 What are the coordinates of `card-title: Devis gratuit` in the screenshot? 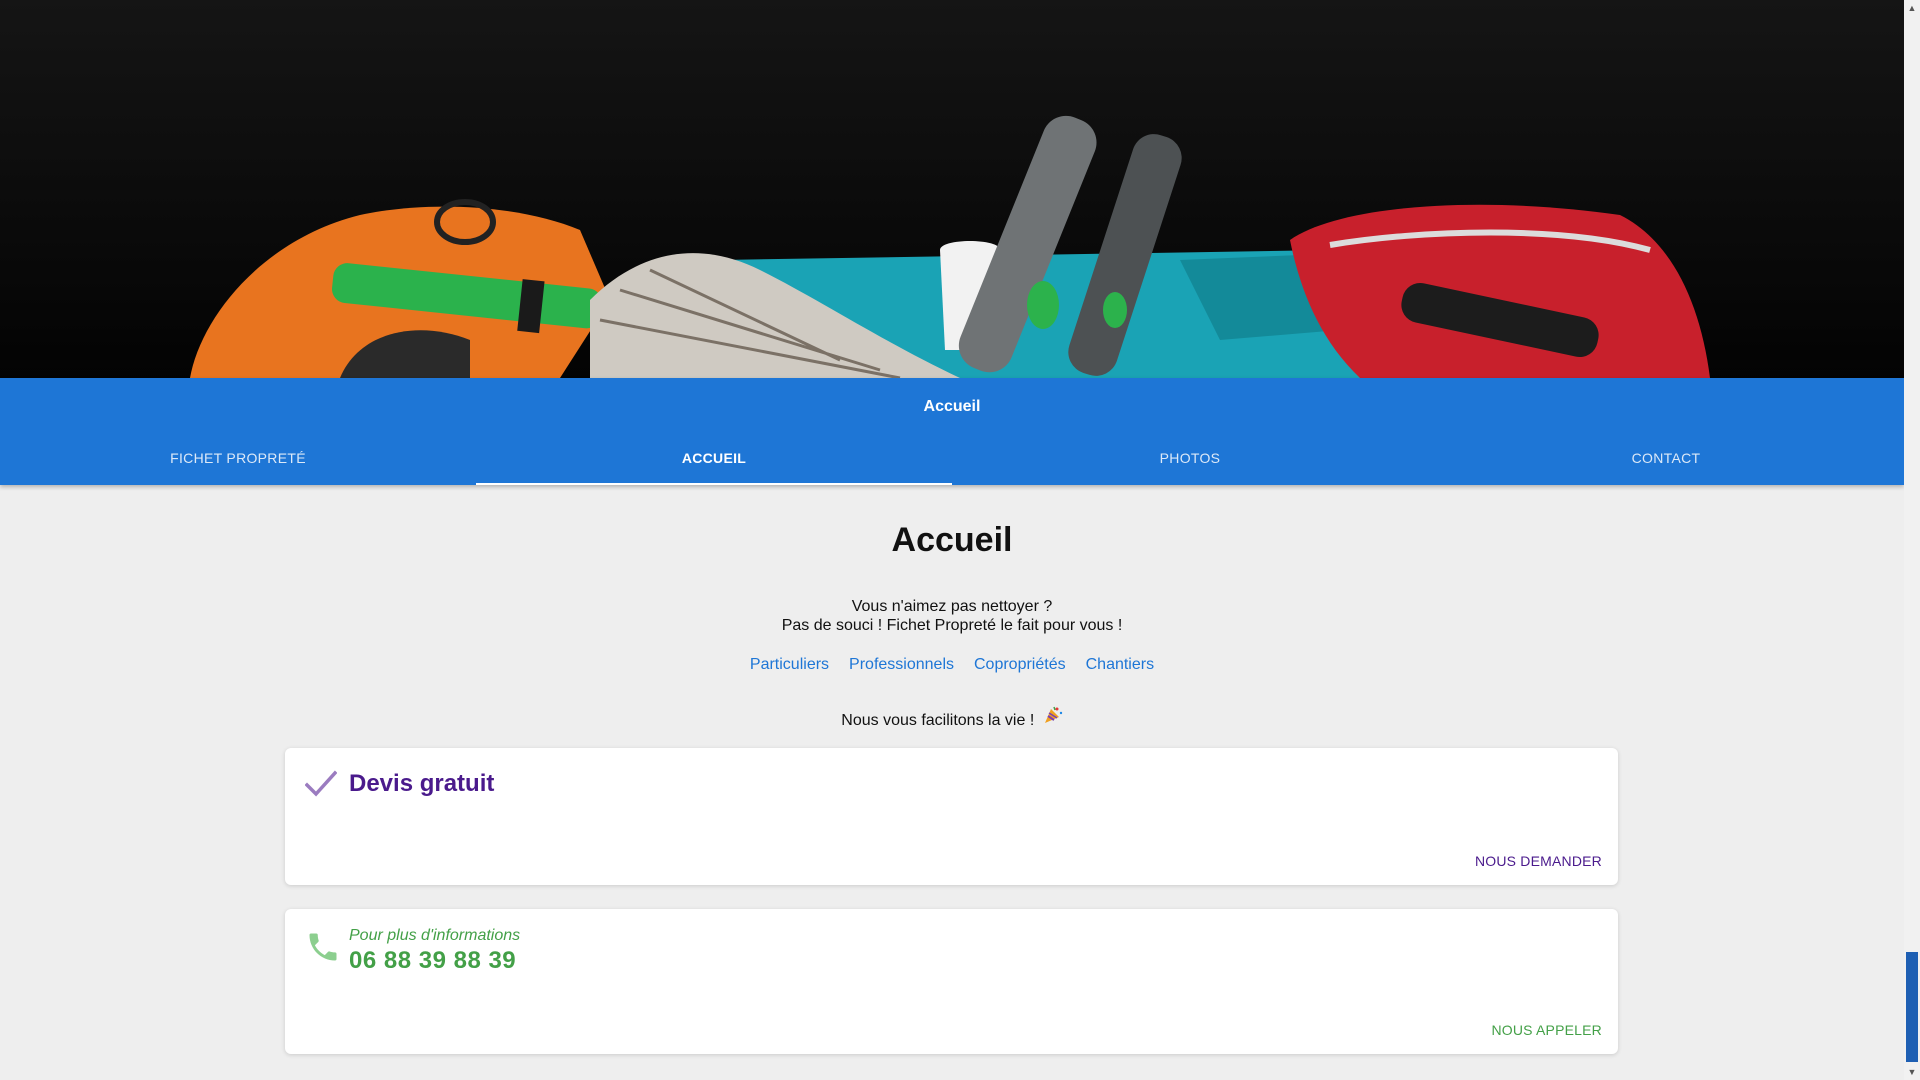 It's located at (422, 783).